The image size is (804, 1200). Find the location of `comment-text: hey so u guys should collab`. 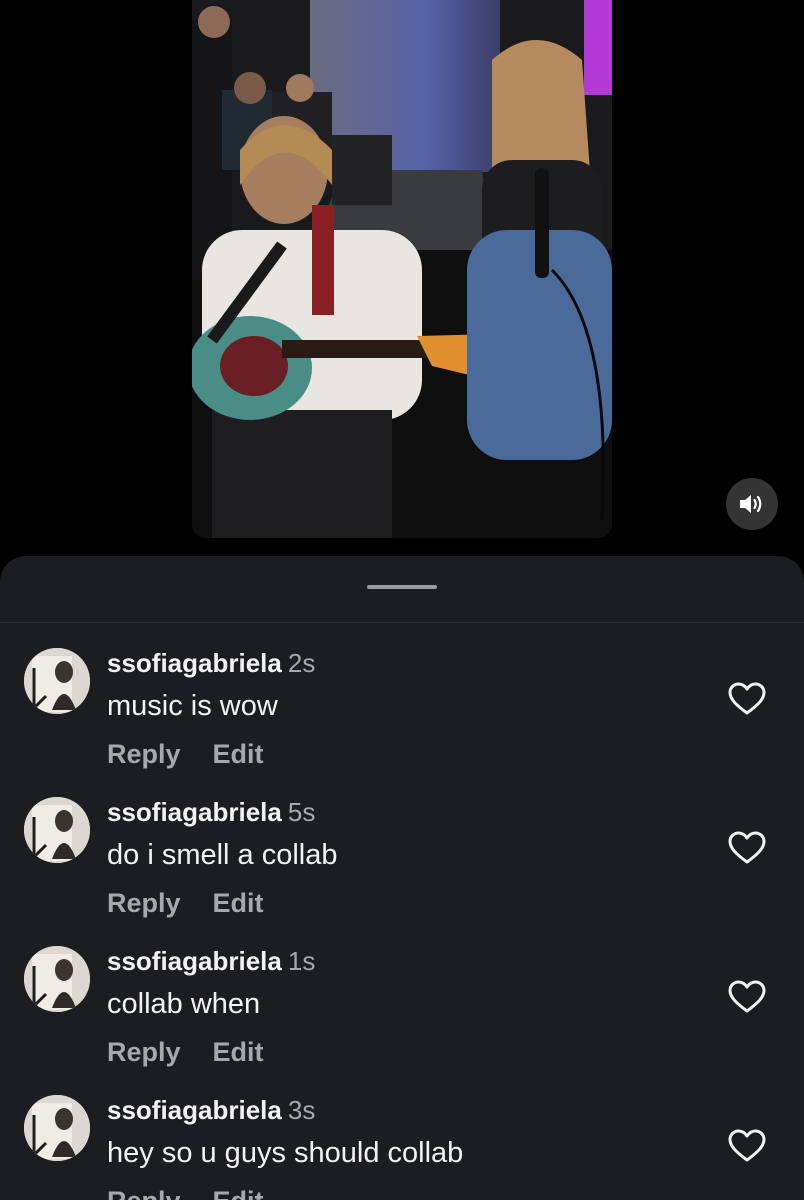

comment-text: hey so u guys should collab is located at coordinates (285, 1153).